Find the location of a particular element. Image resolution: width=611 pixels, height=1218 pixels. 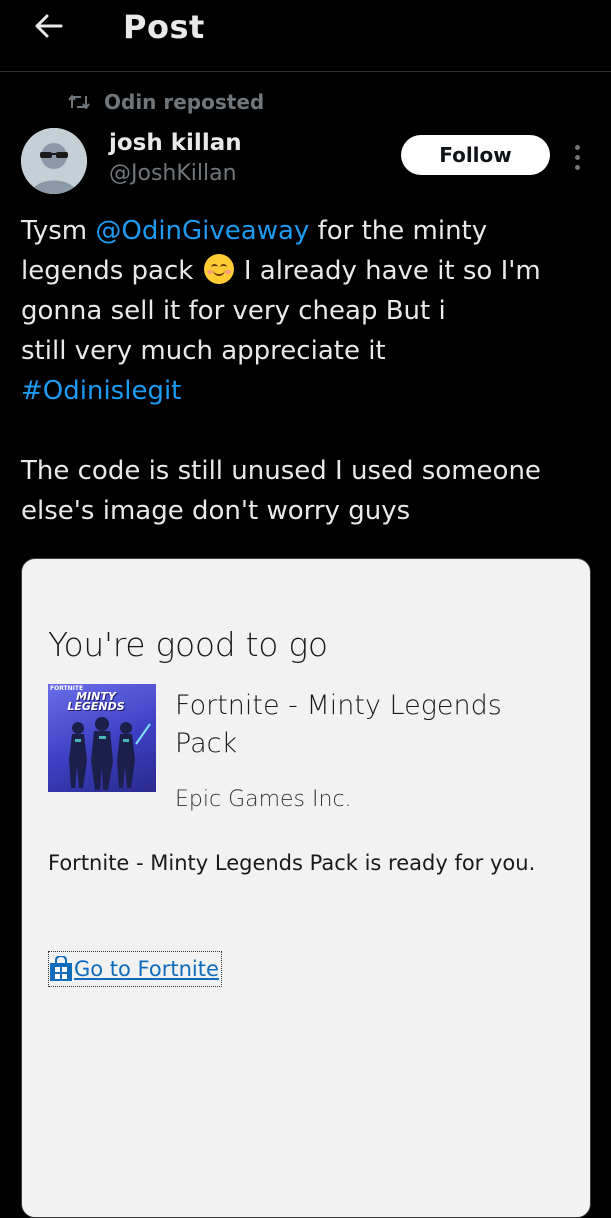

top-bar: Post is located at coordinates (305, 36).